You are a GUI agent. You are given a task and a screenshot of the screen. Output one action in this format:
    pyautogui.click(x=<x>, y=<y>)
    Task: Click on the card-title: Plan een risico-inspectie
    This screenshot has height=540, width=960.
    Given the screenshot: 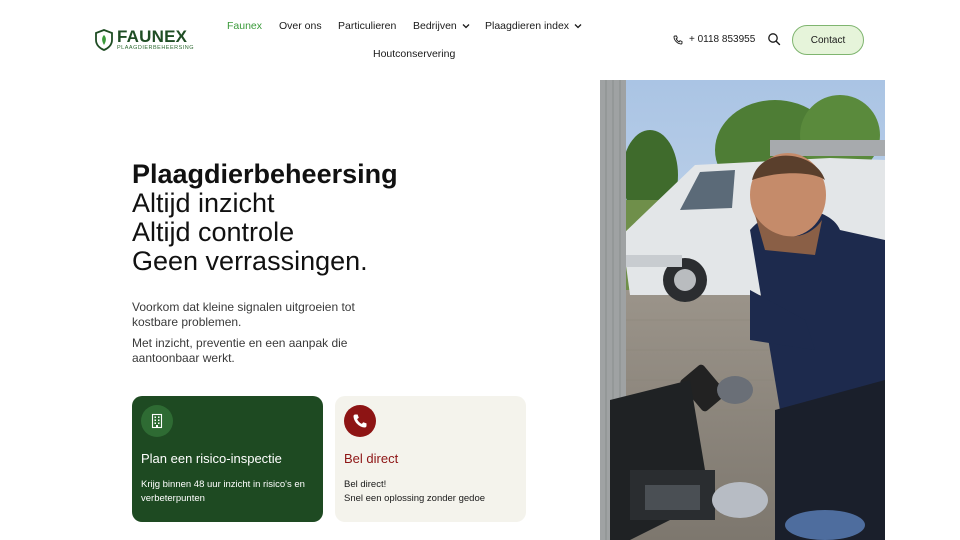 What is the action you would take?
    pyautogui.click(x=211, y=458)
    